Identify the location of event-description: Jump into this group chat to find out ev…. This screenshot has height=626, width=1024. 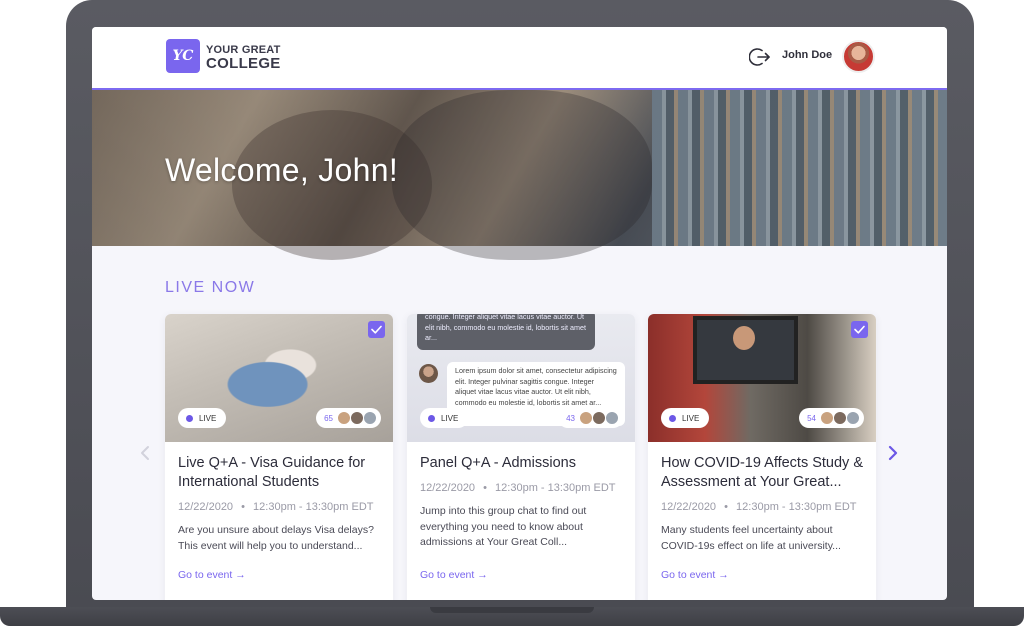
(503, 526).